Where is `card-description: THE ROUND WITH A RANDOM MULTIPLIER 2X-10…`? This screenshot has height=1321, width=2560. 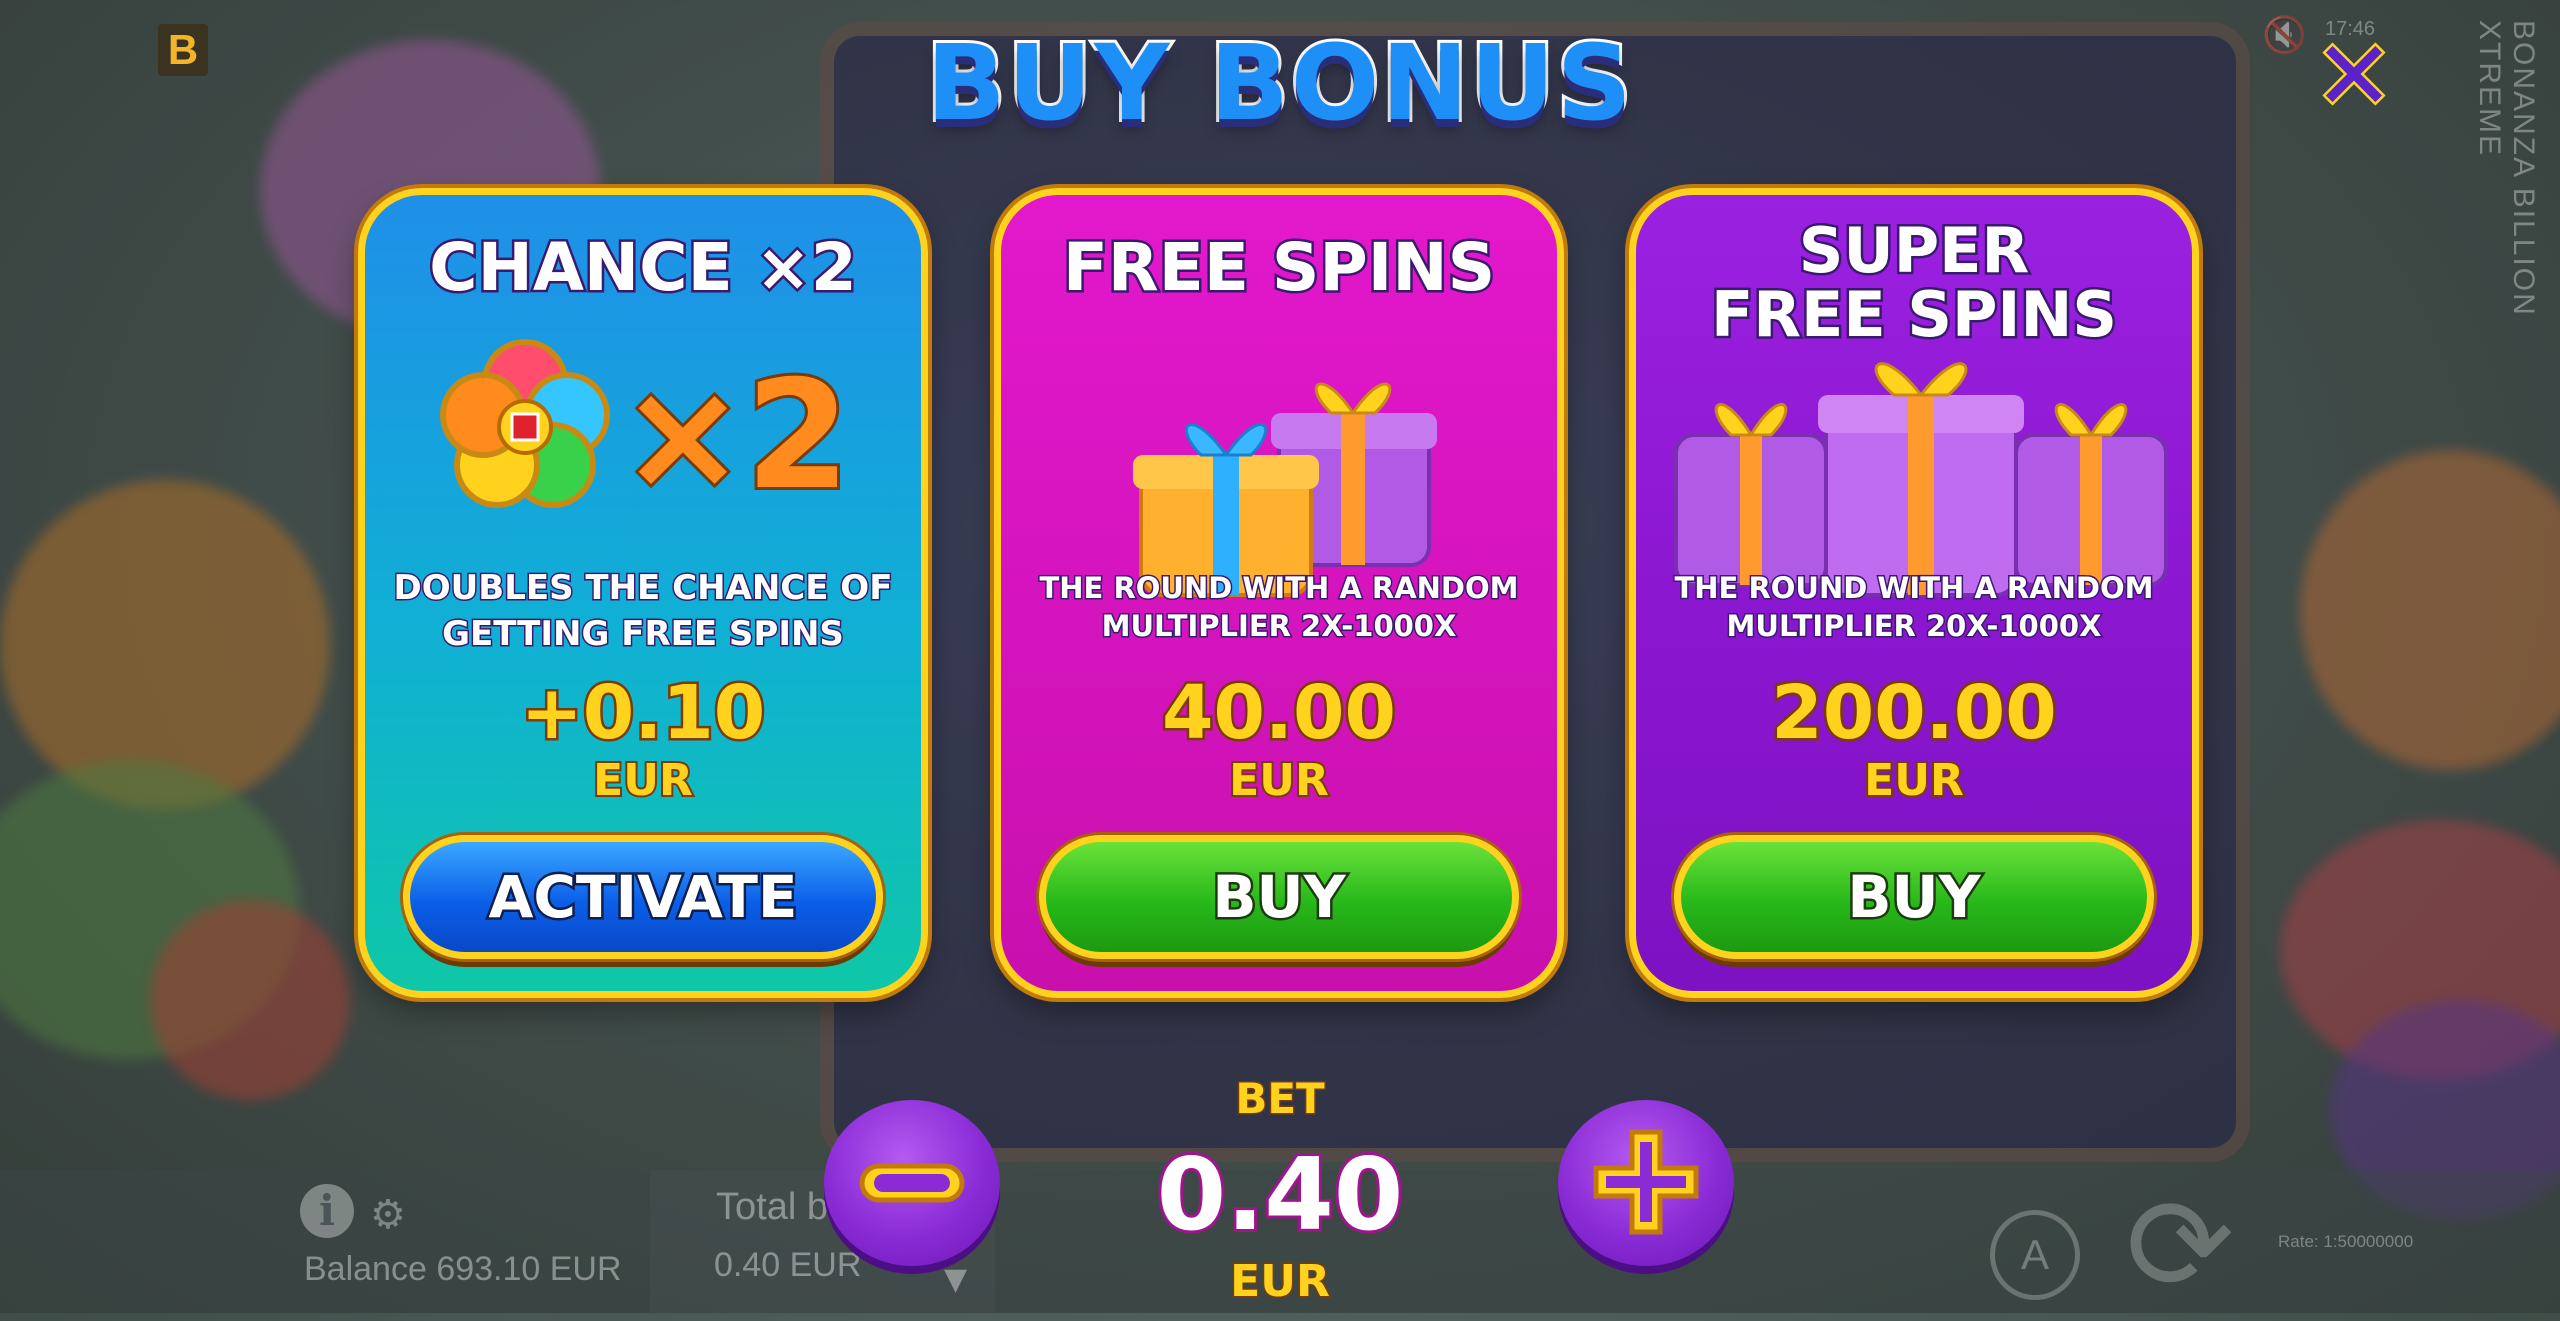
card-description: THE ROUND WITH A RANDOM MULTIPLIER 2X-10… is located at coordinates (1279, 607).